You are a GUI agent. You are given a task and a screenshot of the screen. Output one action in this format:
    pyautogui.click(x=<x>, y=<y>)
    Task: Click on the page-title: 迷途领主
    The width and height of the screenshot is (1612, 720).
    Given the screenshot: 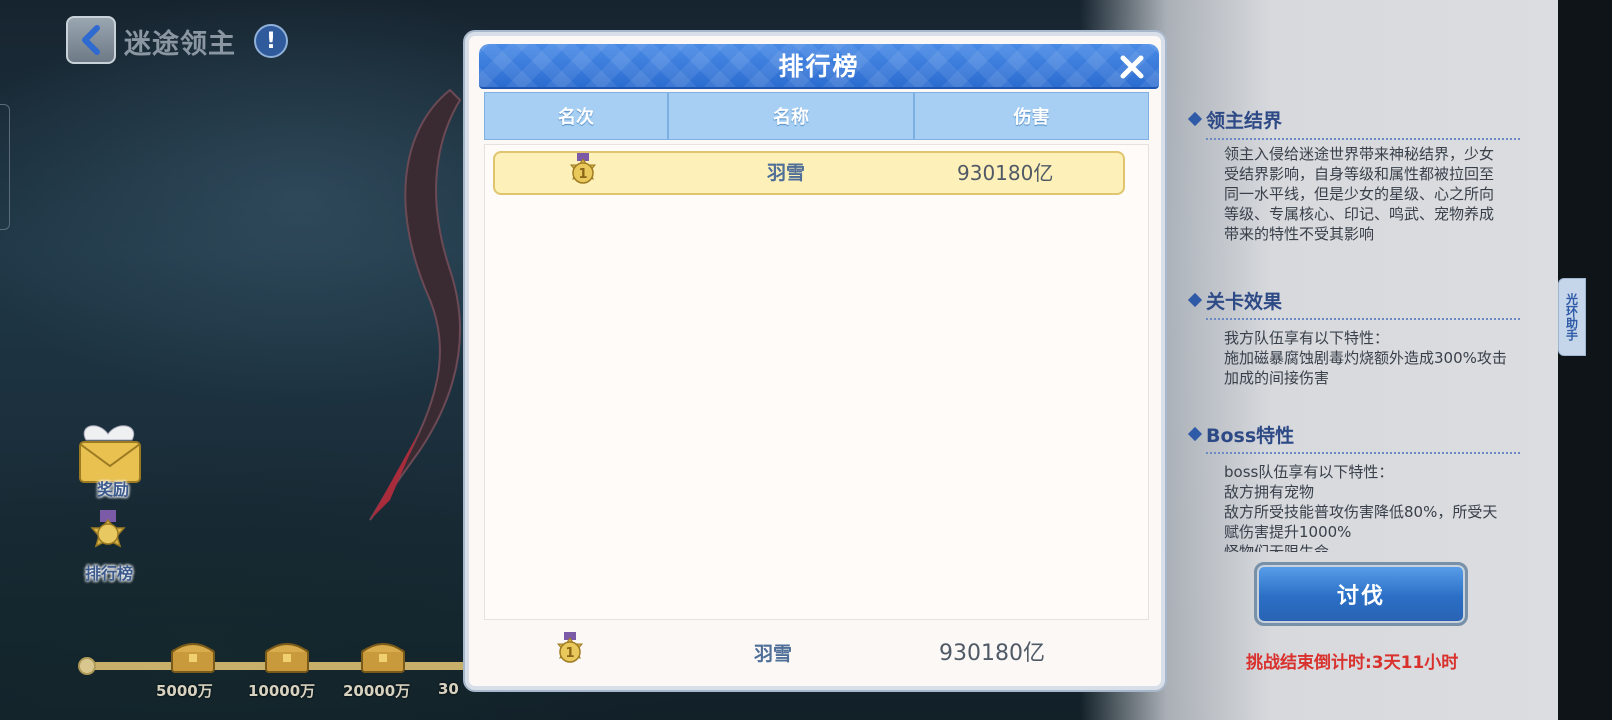 What is the action you would take?
    pyautogui.click(x=180, y=44)
    